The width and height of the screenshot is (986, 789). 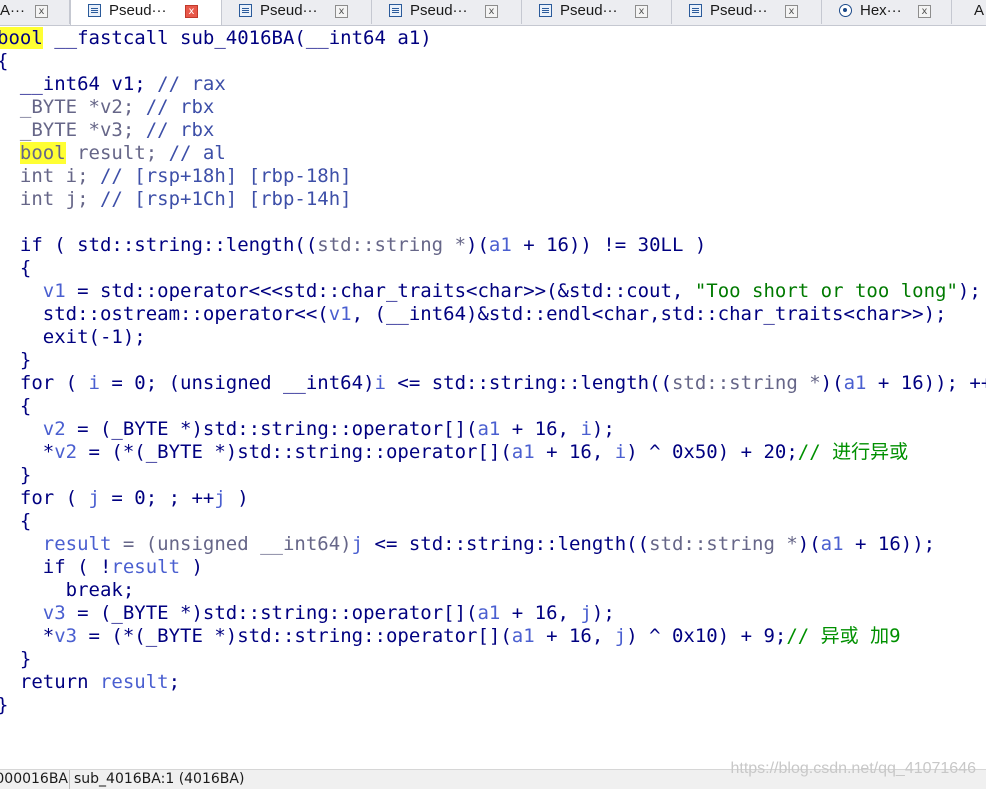 What do you see at coordinates (586, 613) in the screenshot?
I see `code-variable: j` at bounding box center [586, 613].